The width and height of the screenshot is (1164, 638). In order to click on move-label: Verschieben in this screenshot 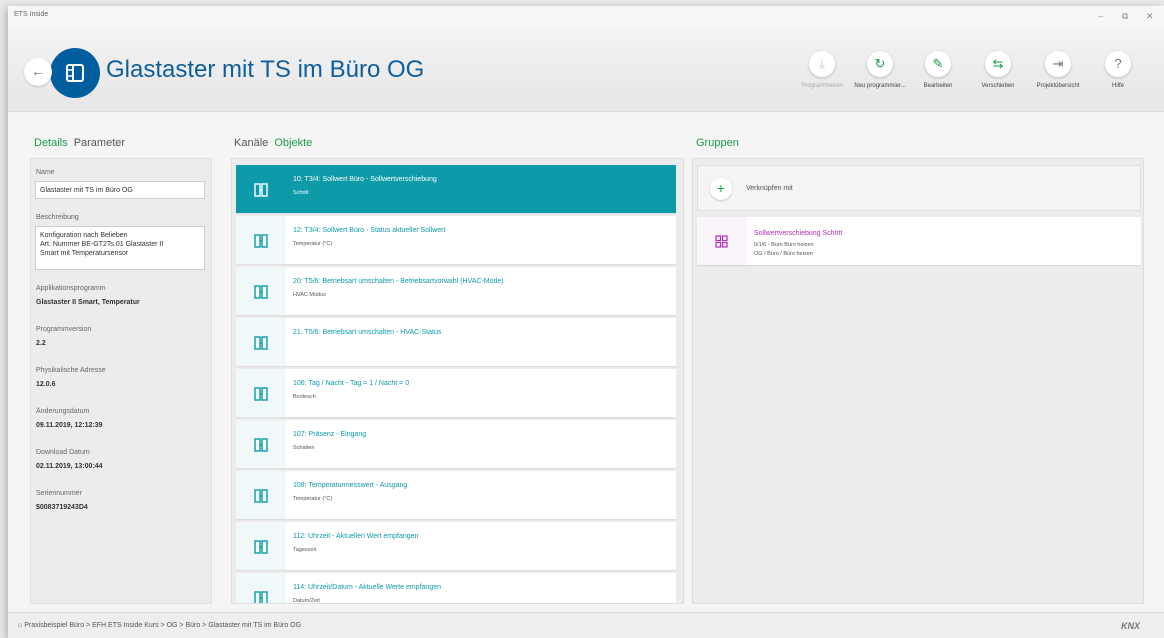, I will do `click(998, 86)`.